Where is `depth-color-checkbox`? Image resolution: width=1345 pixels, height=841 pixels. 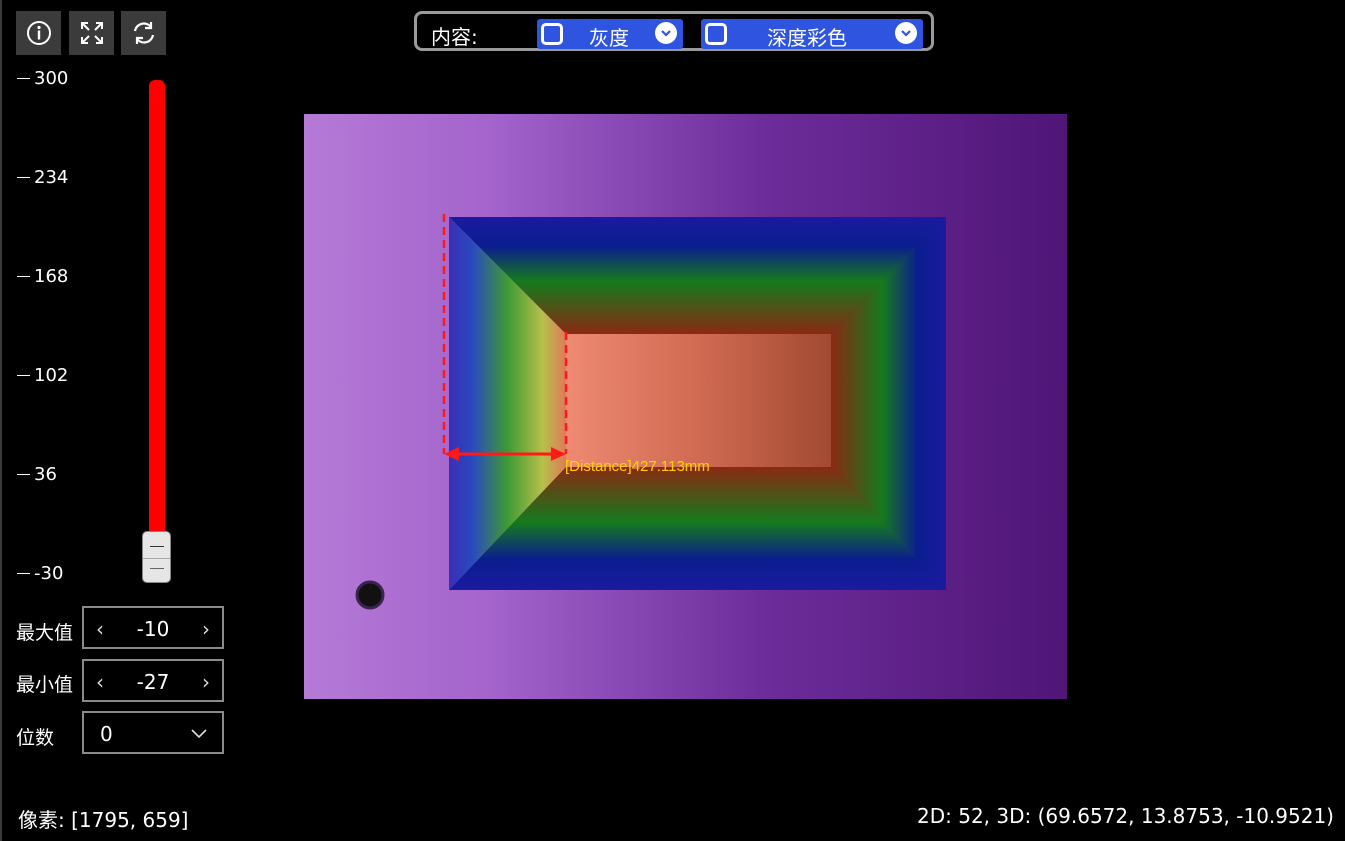 depth-color-checkbox is located at coordinates (716, 34).